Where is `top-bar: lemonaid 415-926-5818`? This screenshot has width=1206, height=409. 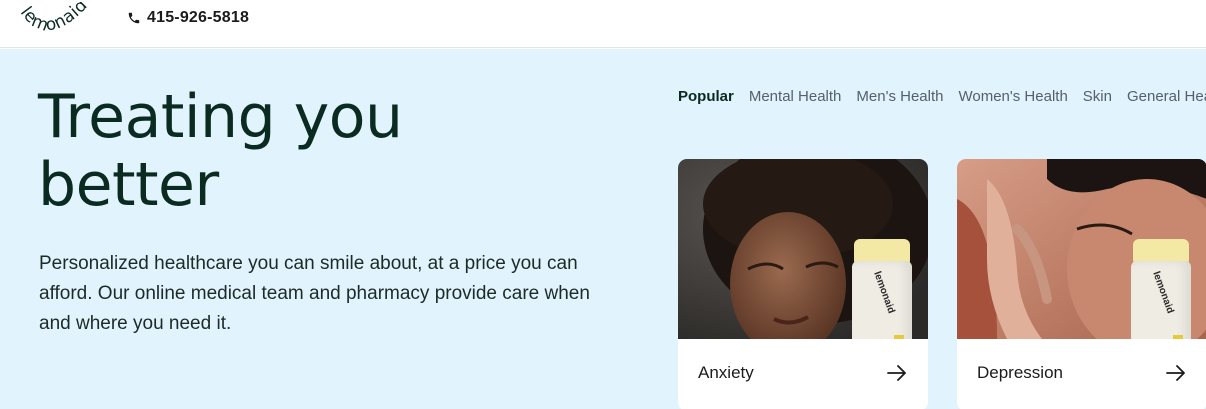
top-bar: lemonaid 415-926-5818 is located at coordinates (603, 24).